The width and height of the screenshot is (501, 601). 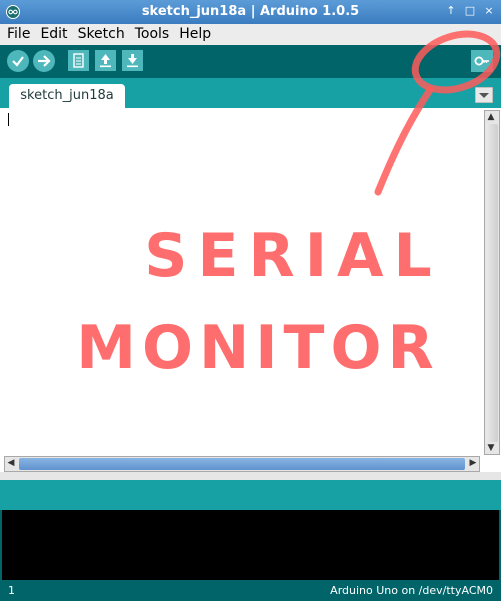 I want to click on upload-button, so click(x=44, y=61).